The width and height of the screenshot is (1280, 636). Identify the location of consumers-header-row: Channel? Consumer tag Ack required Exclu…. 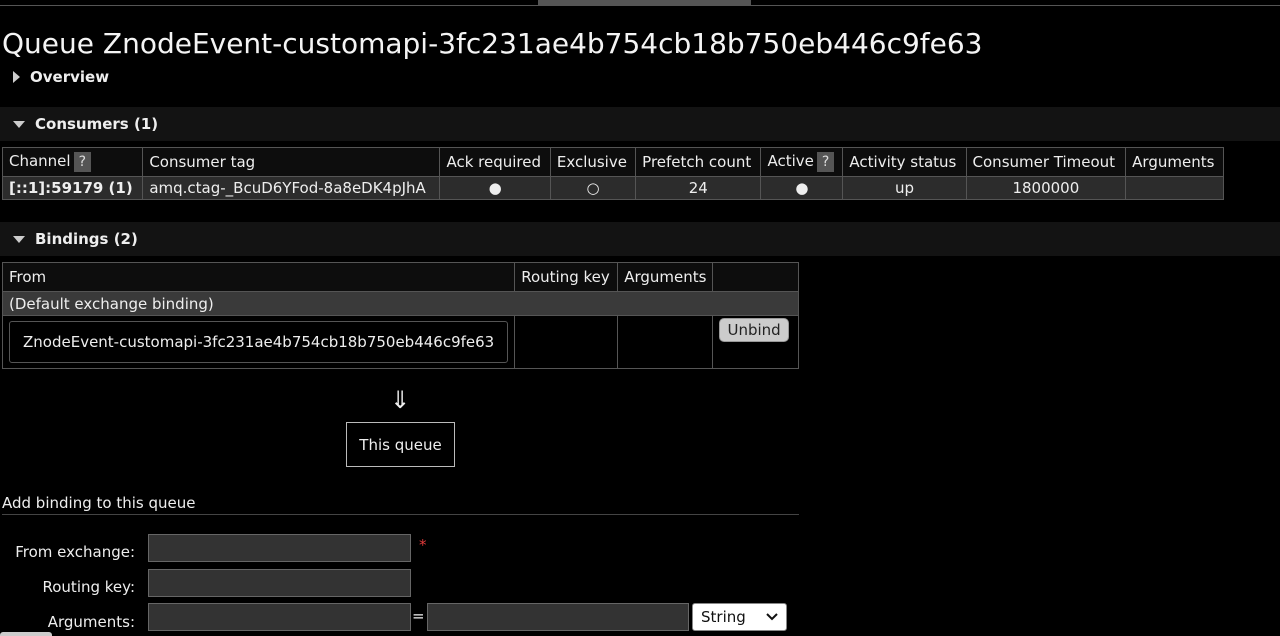
(612, 162).